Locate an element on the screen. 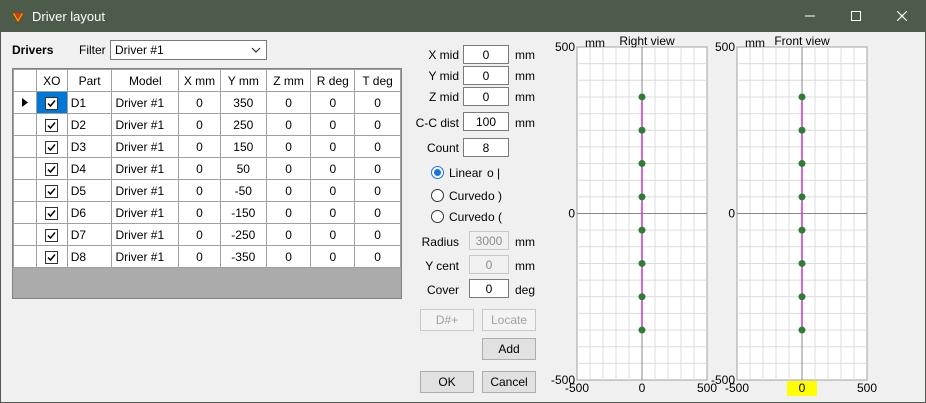 The width and height of the screenshot is (926, 403). column-header-part: Part is located at coordinates (89, 80).